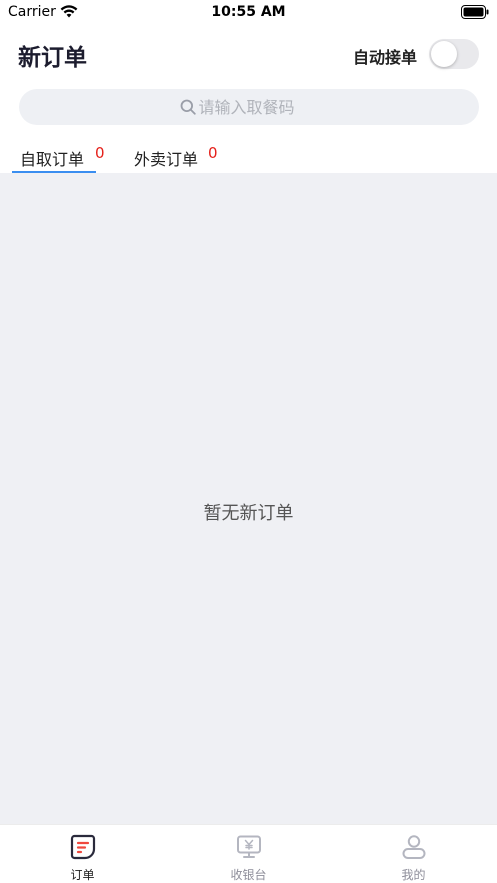  Describe the element at coordinates (475, 12) in the screenshot. I see `battery-icon` at that location.